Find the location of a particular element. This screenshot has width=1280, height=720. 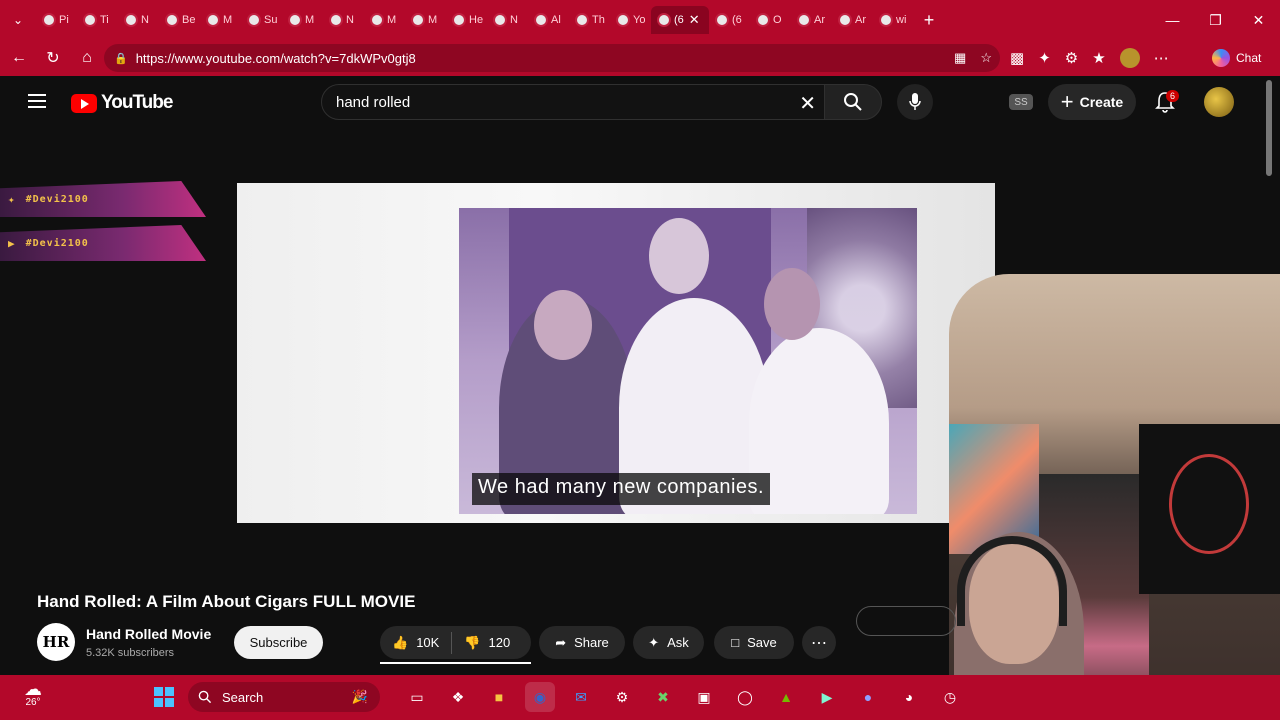

social-handle-banner: ▶ #Devi2100 is located at coordinates (103, 243).